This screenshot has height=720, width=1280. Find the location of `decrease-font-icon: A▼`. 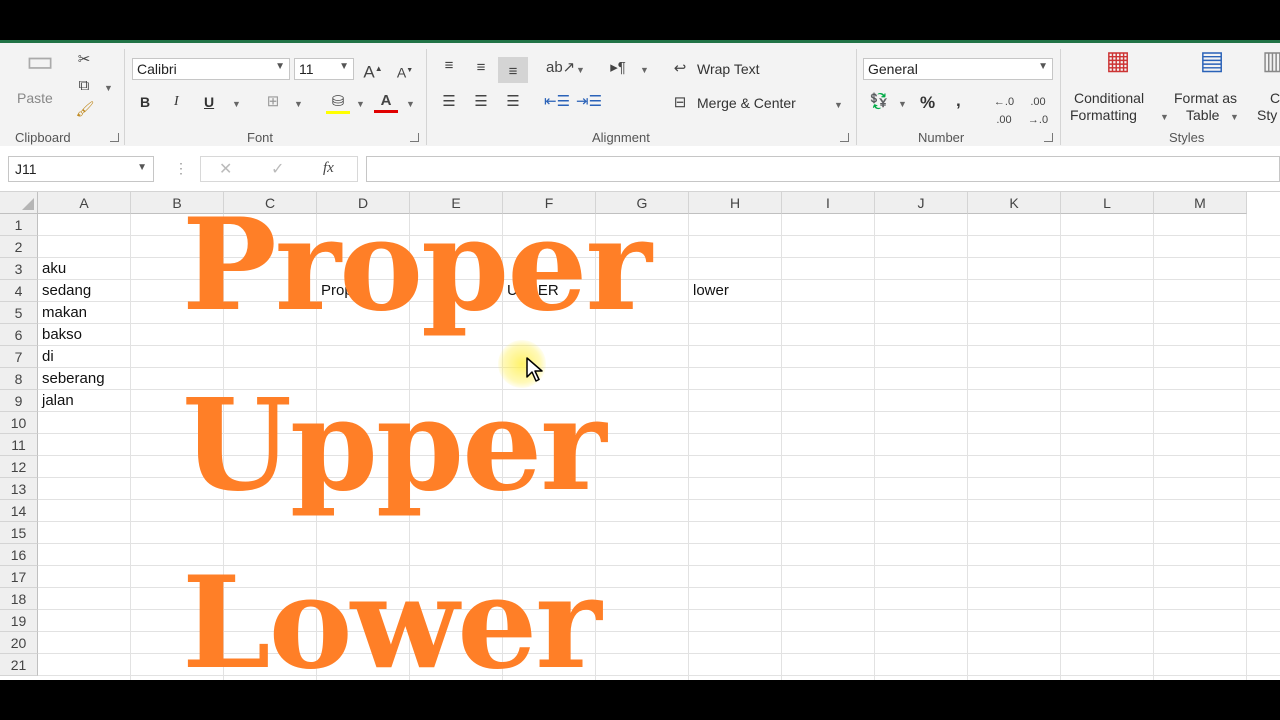

decrease-font-icon: A▼ is located at coordinates (405, 72).